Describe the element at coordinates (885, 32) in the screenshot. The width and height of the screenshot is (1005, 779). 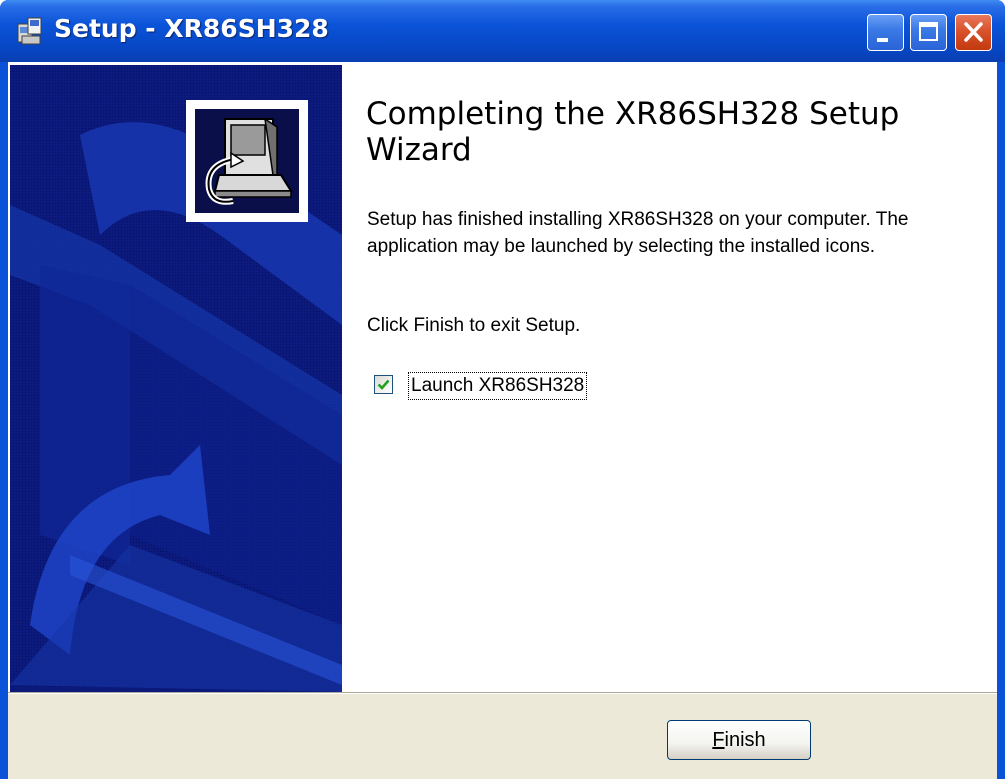
I see `minimize-button` at that location.